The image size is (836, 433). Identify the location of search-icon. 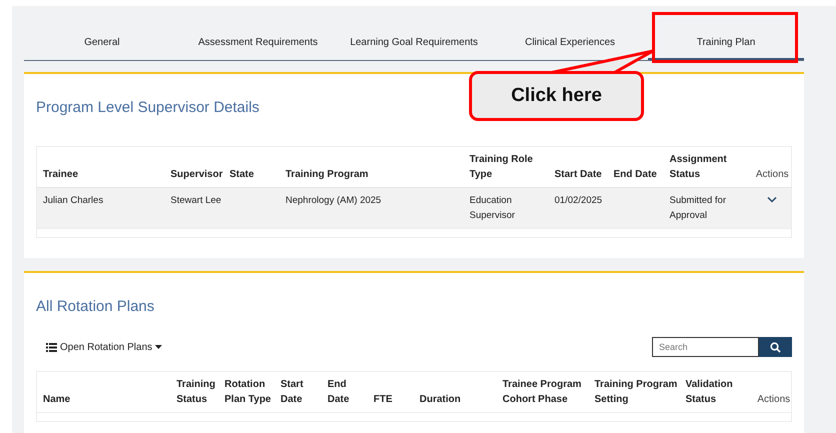
(775, 347).